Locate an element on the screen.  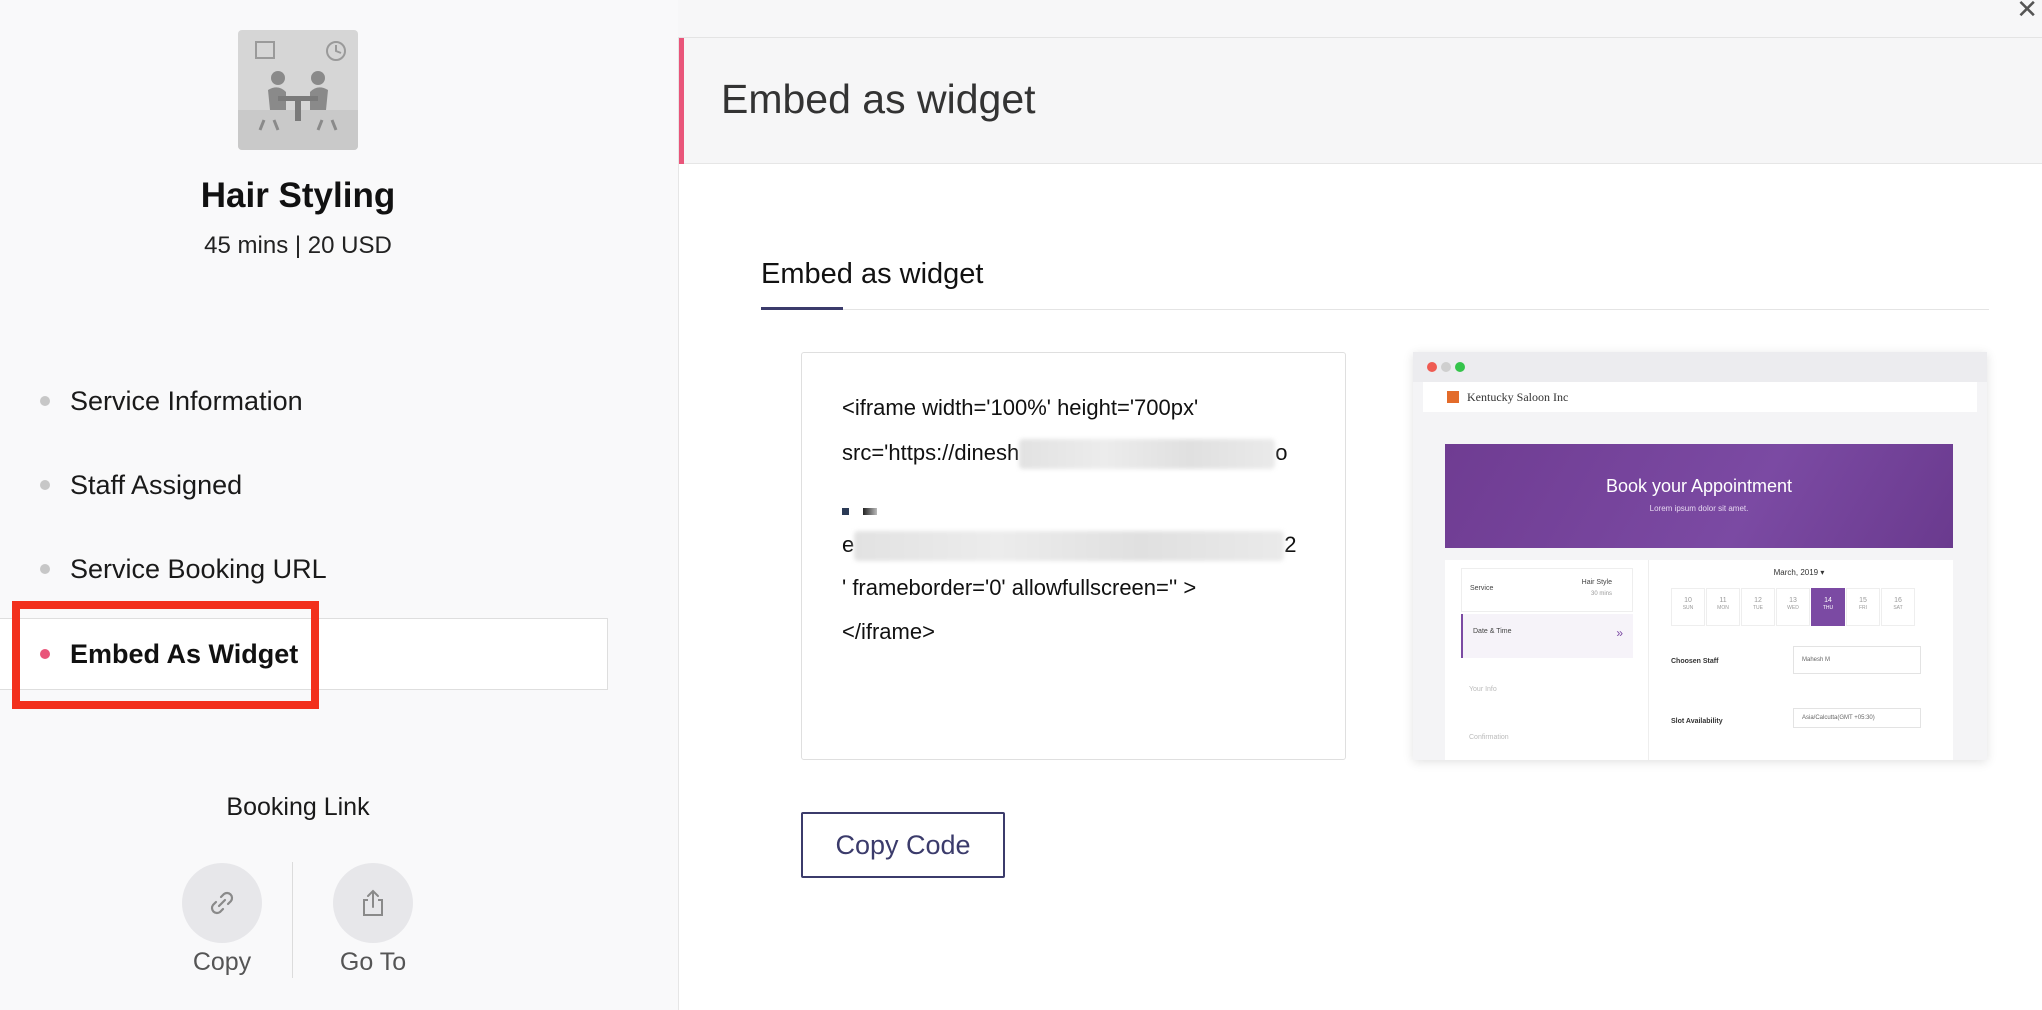
step-label: Your Info is located at coordinates (1483, 689).